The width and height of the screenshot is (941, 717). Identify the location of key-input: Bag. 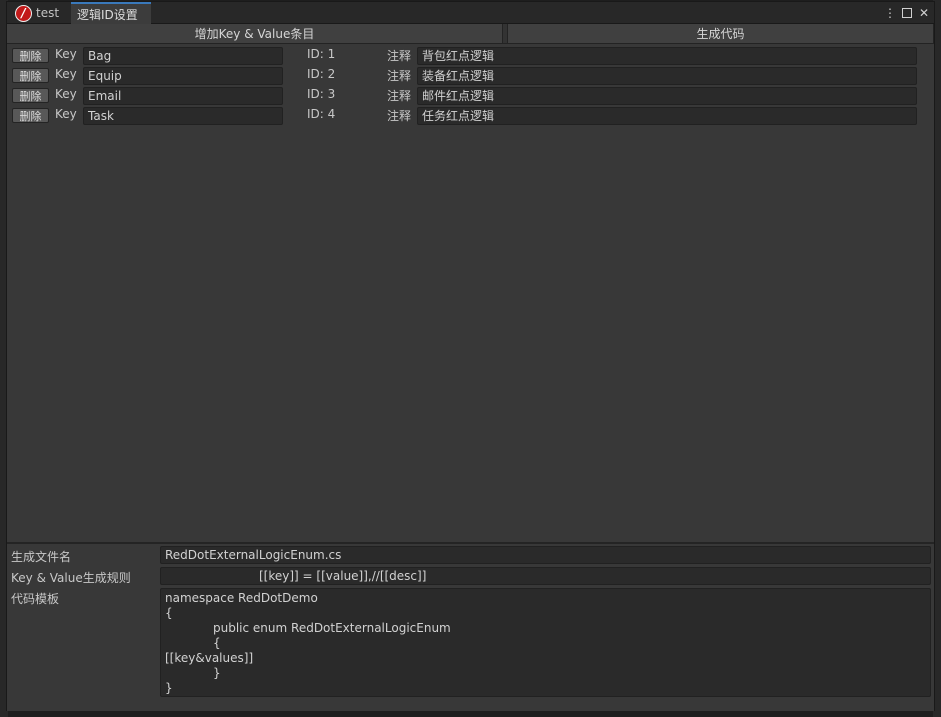
(183, 56).